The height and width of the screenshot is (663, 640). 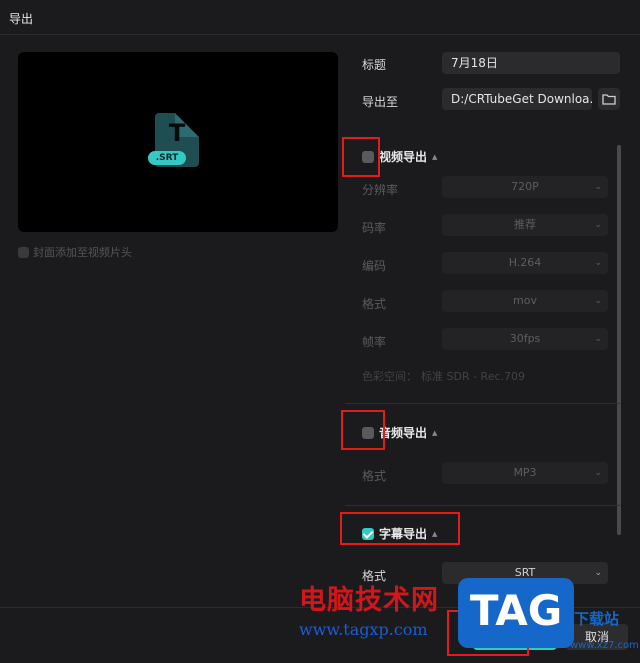 I want to click on audio-format-label: 格式, so click(x=374, y=476).